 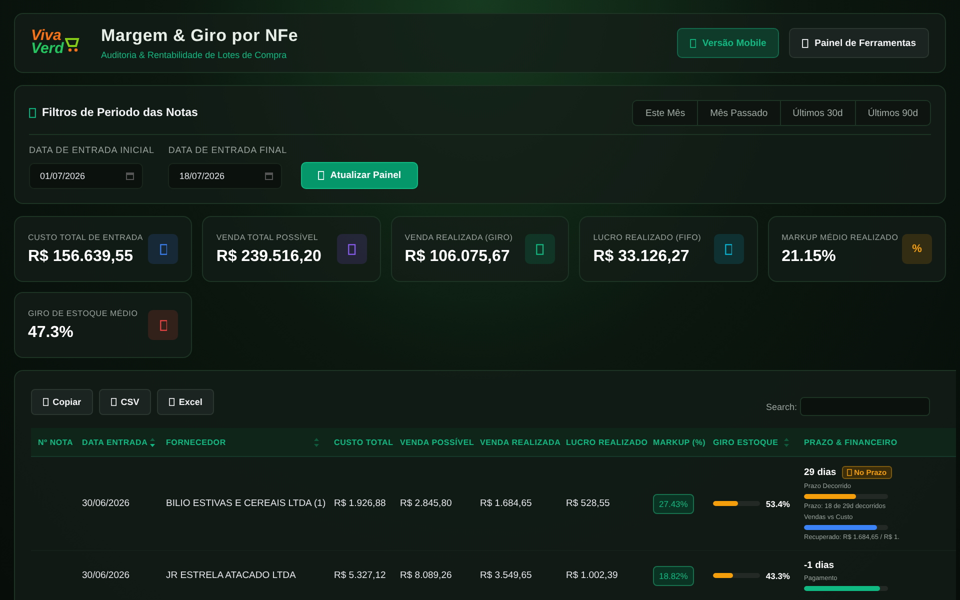 I want to click on table-cell-text: R$ 3.549,65, so click(x=506, y=575).